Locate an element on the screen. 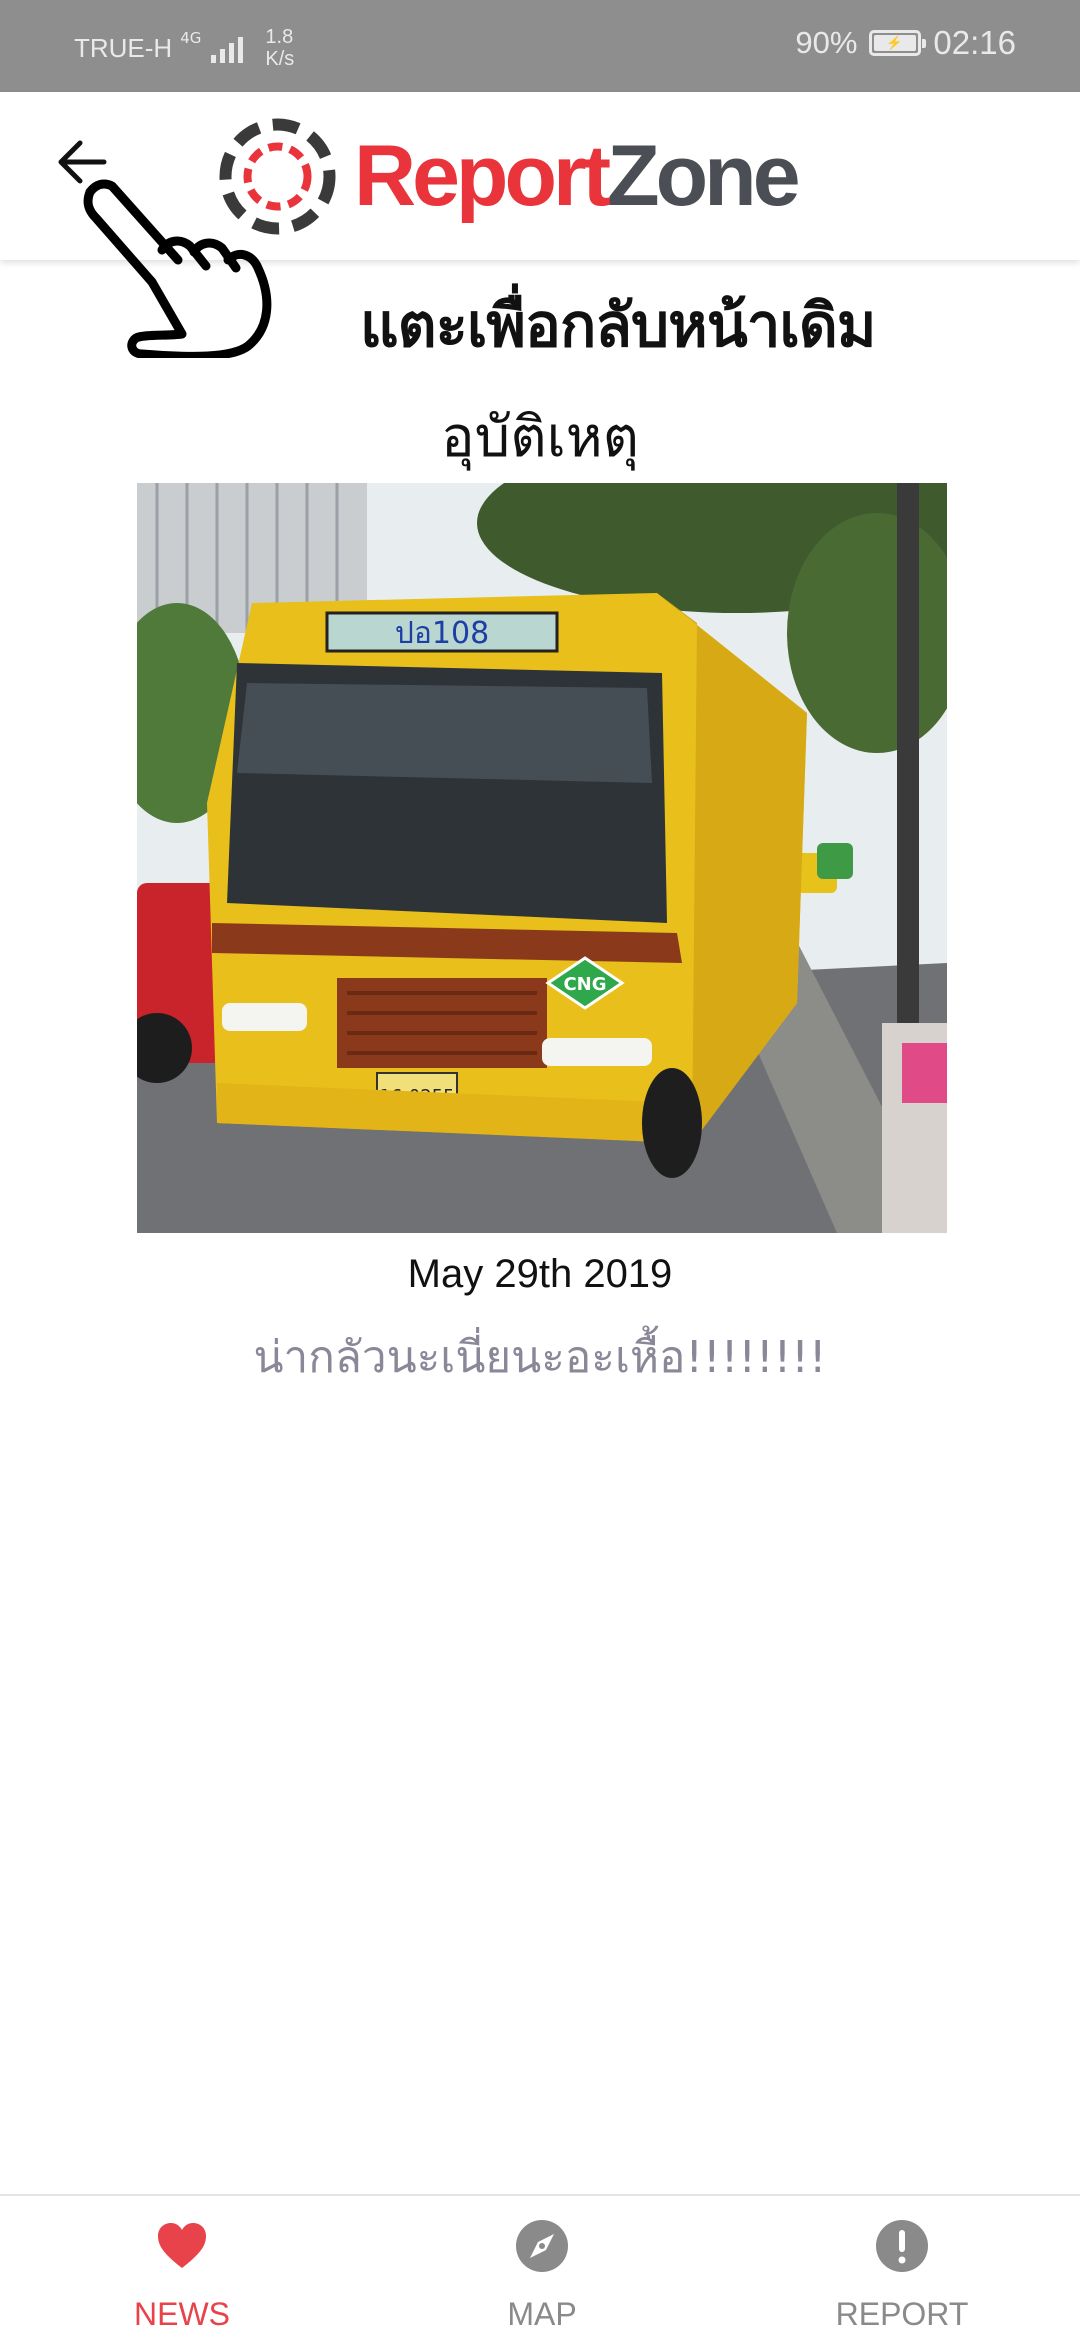  heart-icon is located at coordinates (182, 2245).